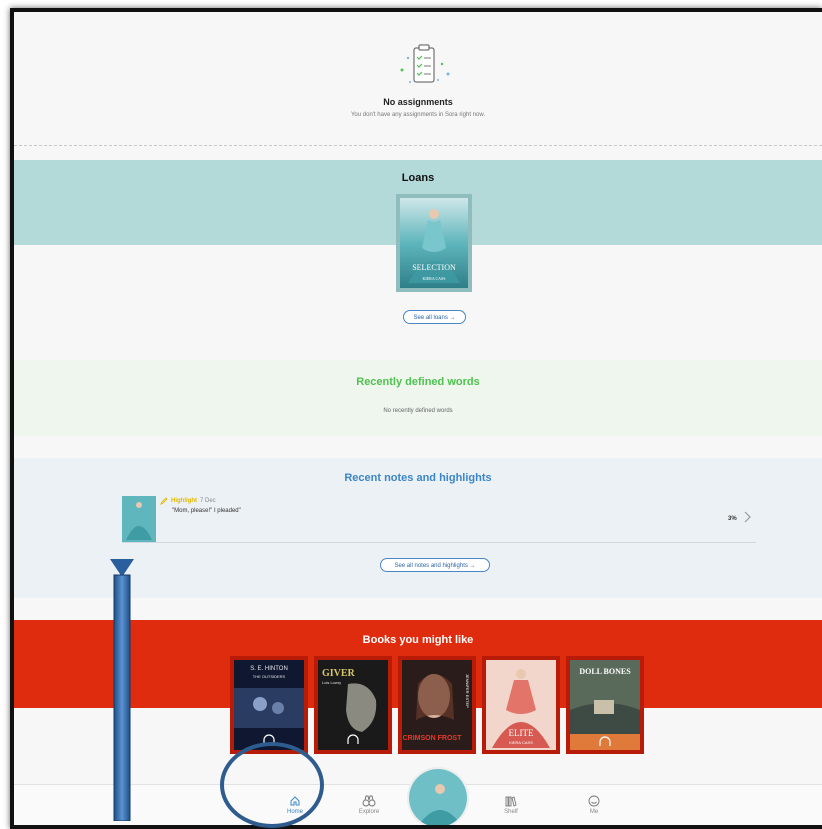 The height and width of the screenshot is (829, 822). I want to click on book-elite: ELITE KIERA CASS, so click(521, 705).